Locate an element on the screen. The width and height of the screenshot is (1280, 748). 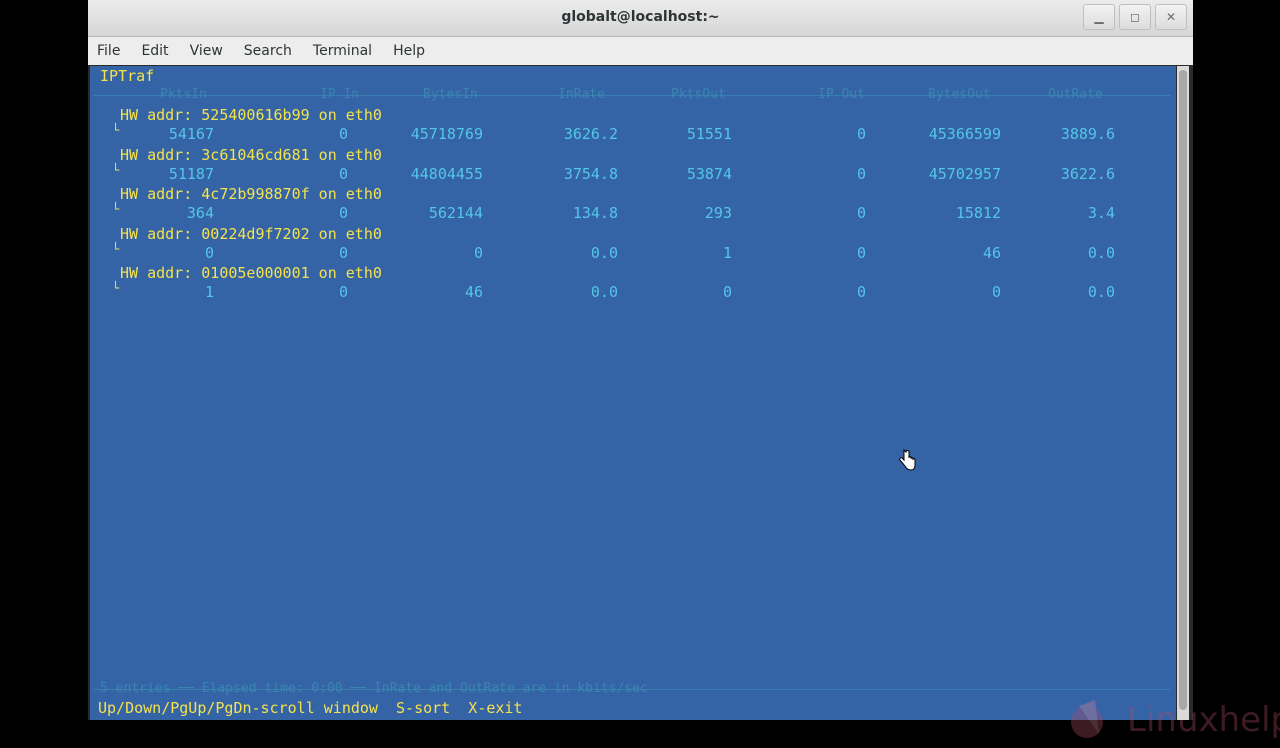
entry-value: 44804455 is located at coordinates (446, 173).